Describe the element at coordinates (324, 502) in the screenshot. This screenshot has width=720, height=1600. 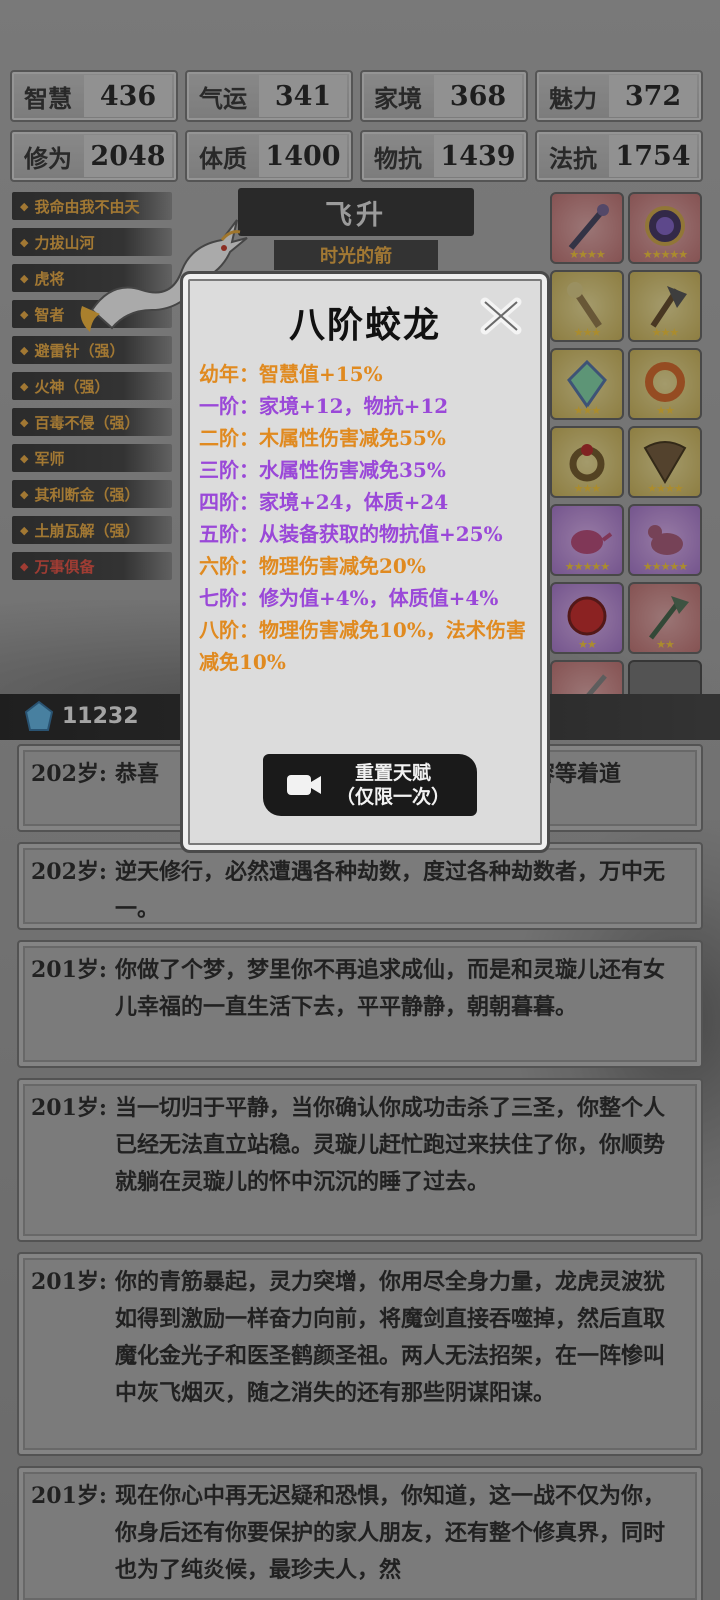
I see `tier-line: 四阶：家境+24，体质+24` at that location.